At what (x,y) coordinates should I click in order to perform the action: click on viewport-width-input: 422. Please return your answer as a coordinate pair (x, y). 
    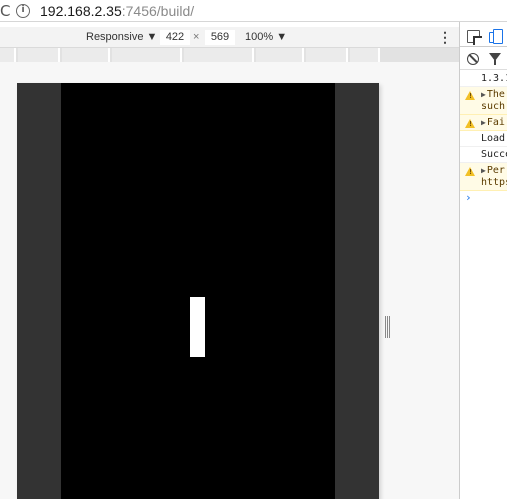
    Looking at the image, I should click on (175, 37).